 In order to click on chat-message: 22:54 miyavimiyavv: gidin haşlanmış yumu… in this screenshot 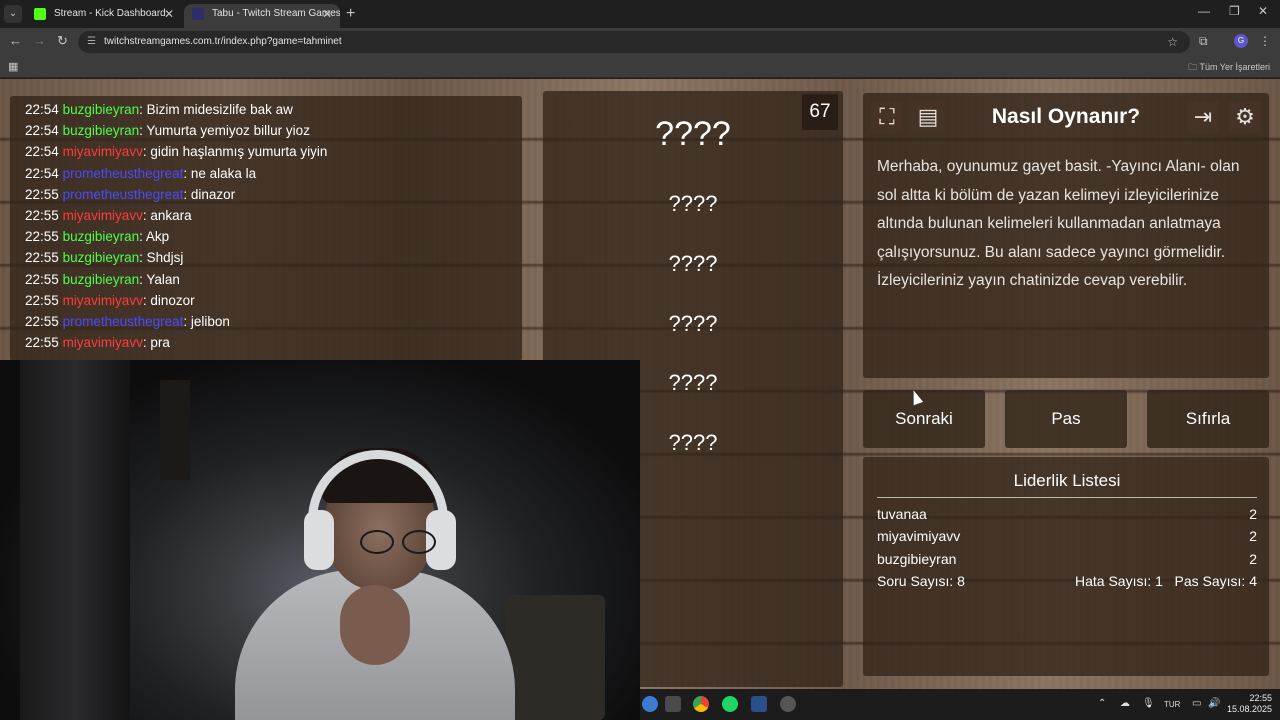, I will do `click(273, 151)`.